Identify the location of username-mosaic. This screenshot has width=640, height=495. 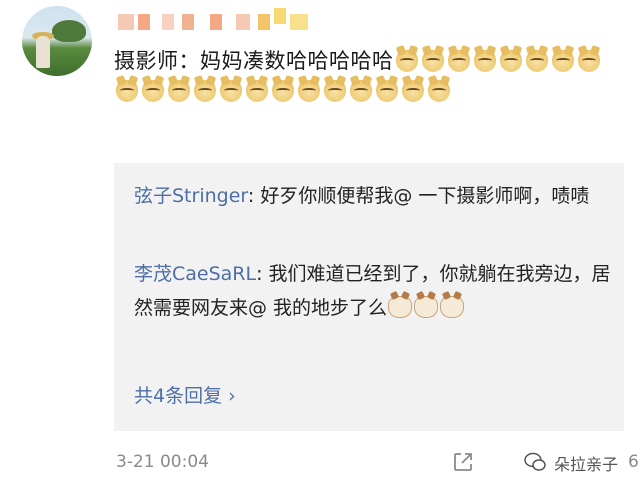
(218, 22).